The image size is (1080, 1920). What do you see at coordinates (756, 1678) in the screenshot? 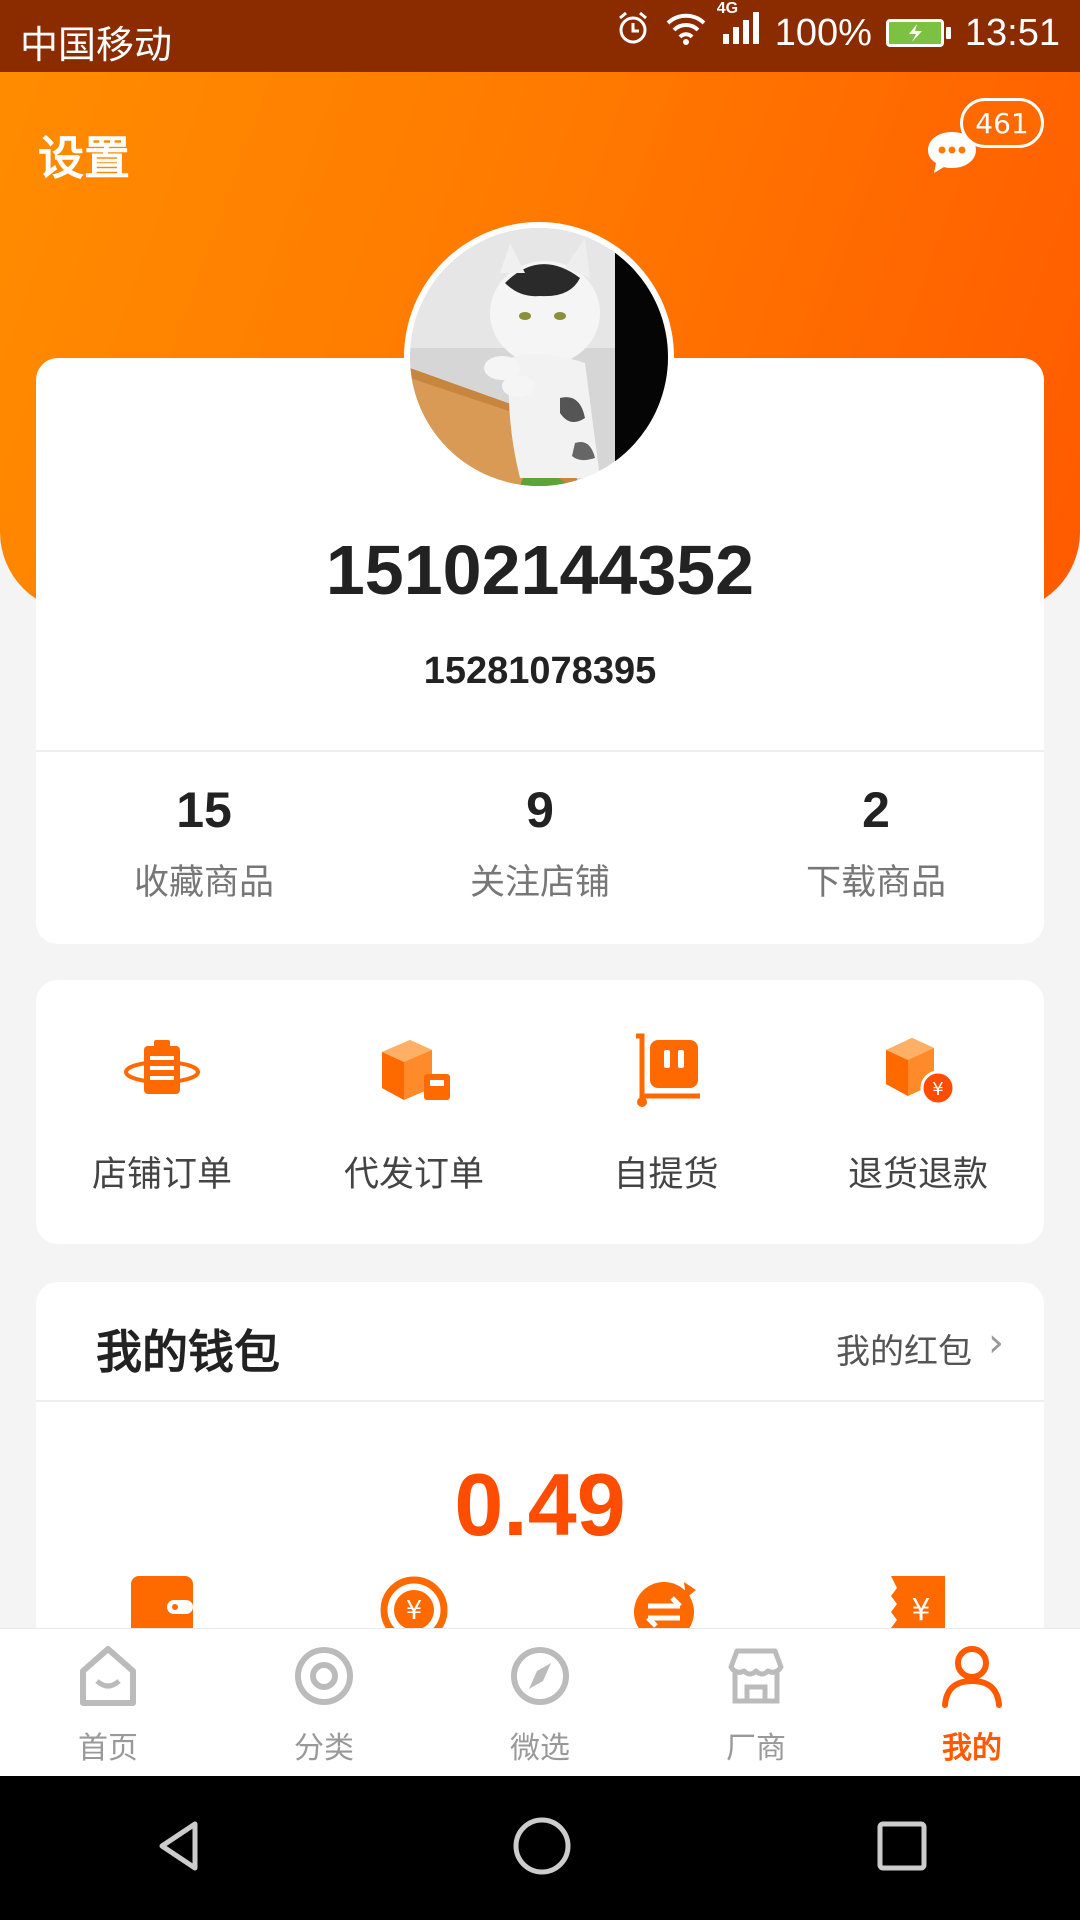
I see `shop-icon` at bounding box center [756, 1678].